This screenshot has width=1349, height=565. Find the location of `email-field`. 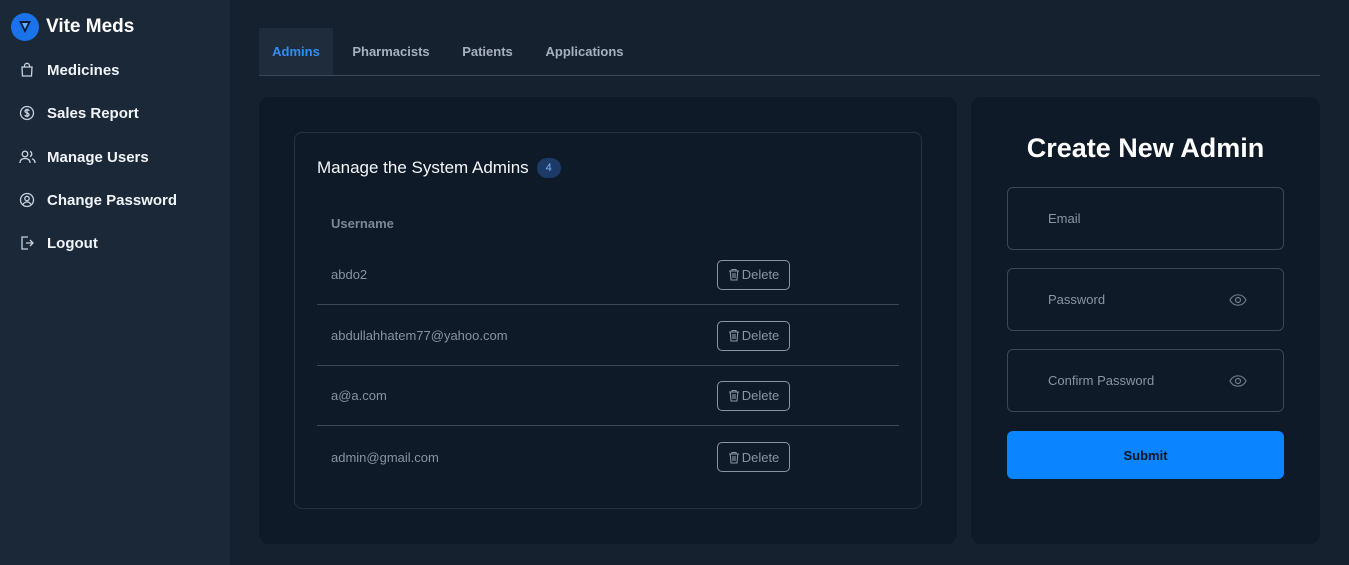

email-field is located at coordinates (1145, 218).